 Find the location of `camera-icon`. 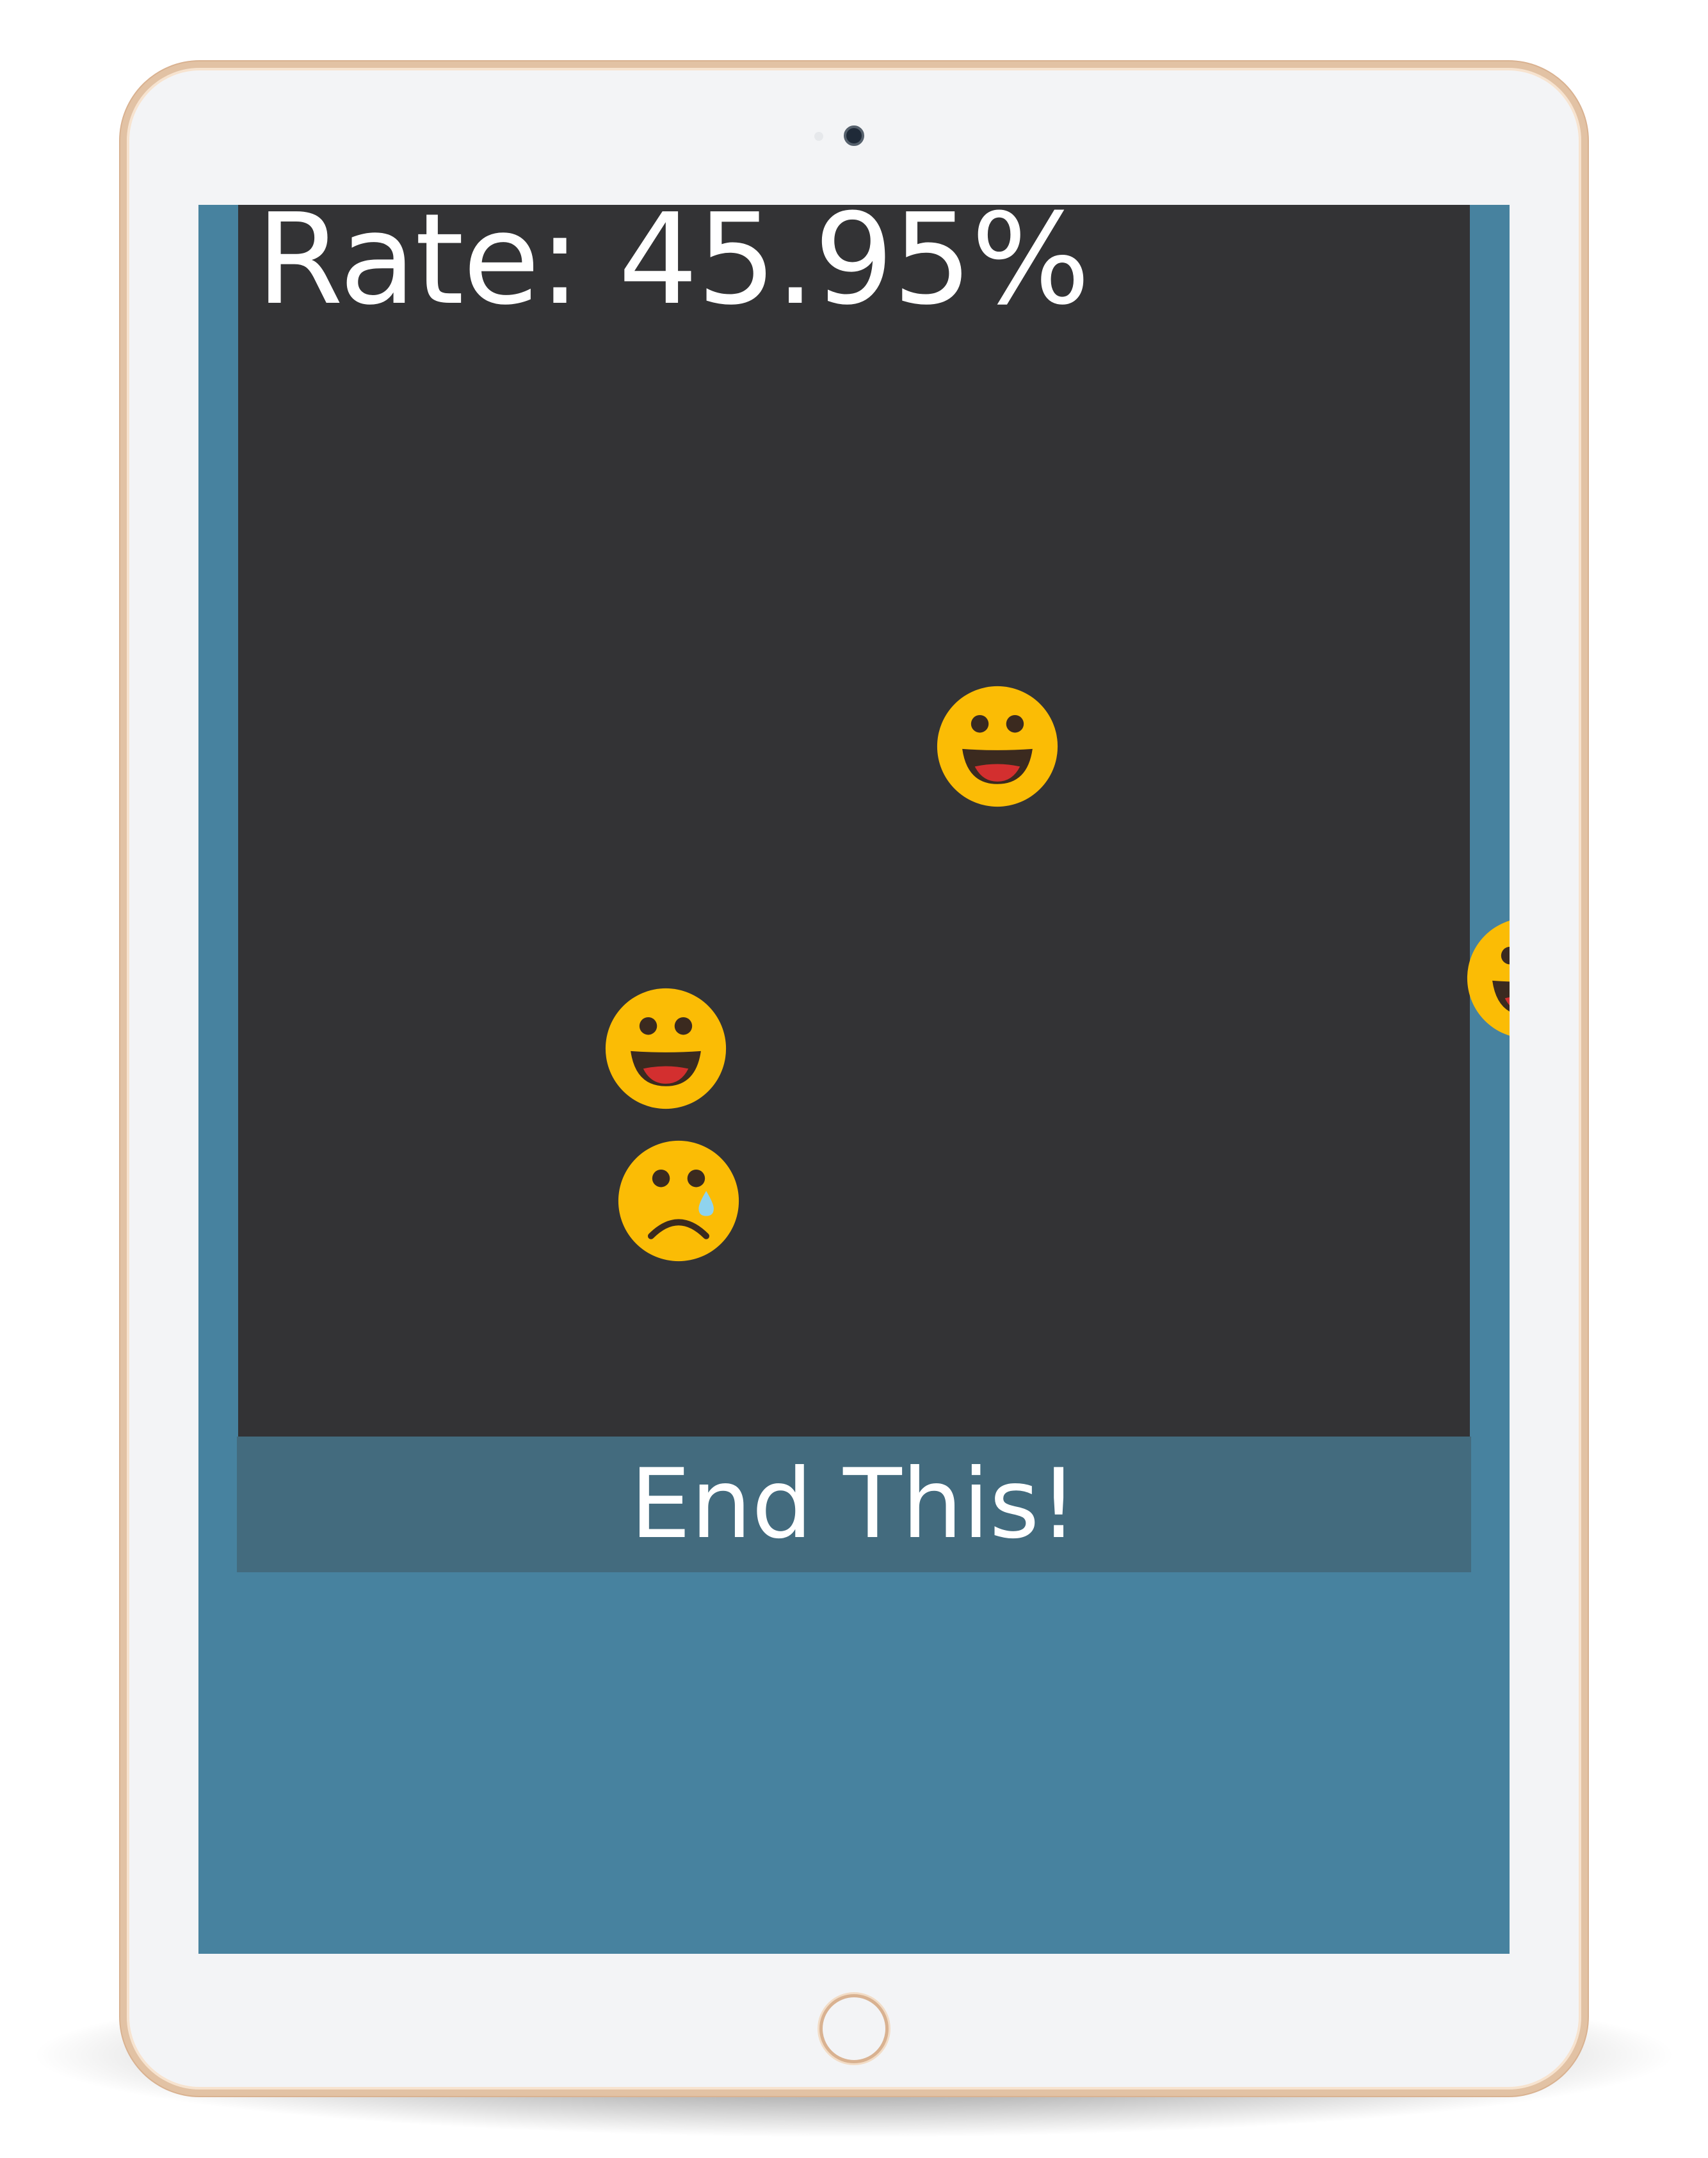

camera-icon is located at coordinates (854, 135).